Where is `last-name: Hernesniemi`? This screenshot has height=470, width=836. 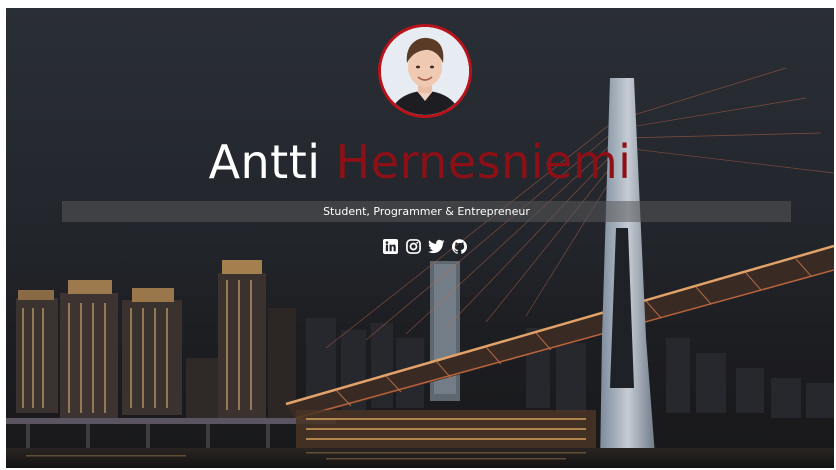 last-name: Hernesniemi is located at coordinates (483, 162).